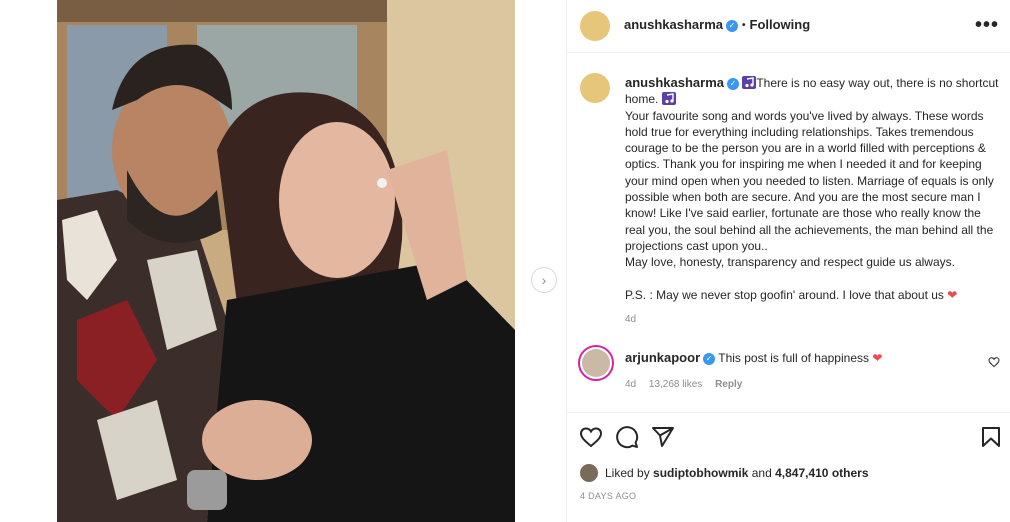 Image resolution: width=1010 pixels, height=522 pixels. I want to click on likes-prefix: Liked by, so click(627, 473).